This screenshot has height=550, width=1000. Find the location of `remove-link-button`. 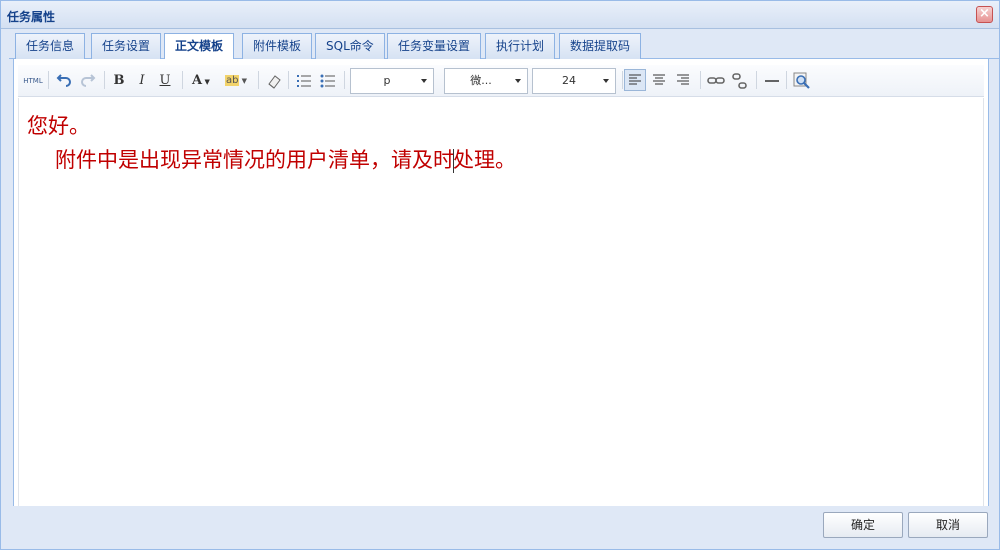

remove-link-button is located at coordinates (739, 80).